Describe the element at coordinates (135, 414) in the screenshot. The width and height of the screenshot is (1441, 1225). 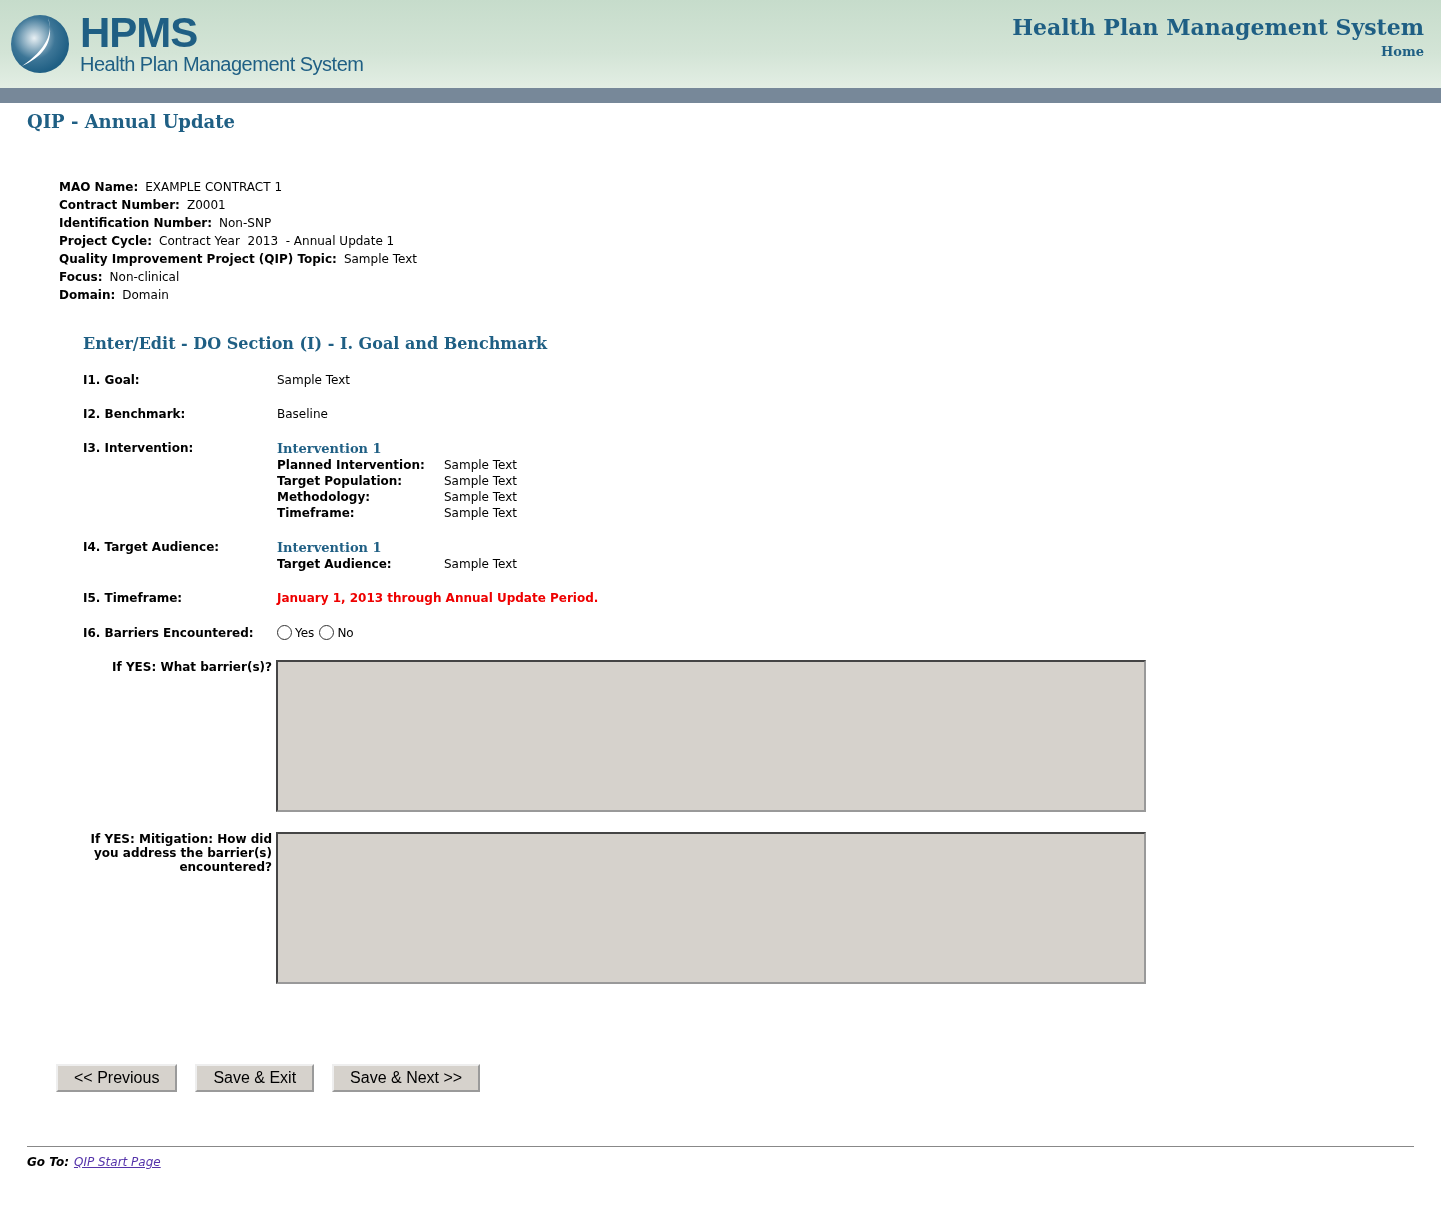
I see `field-label: I2. Benchmark:` at that location.